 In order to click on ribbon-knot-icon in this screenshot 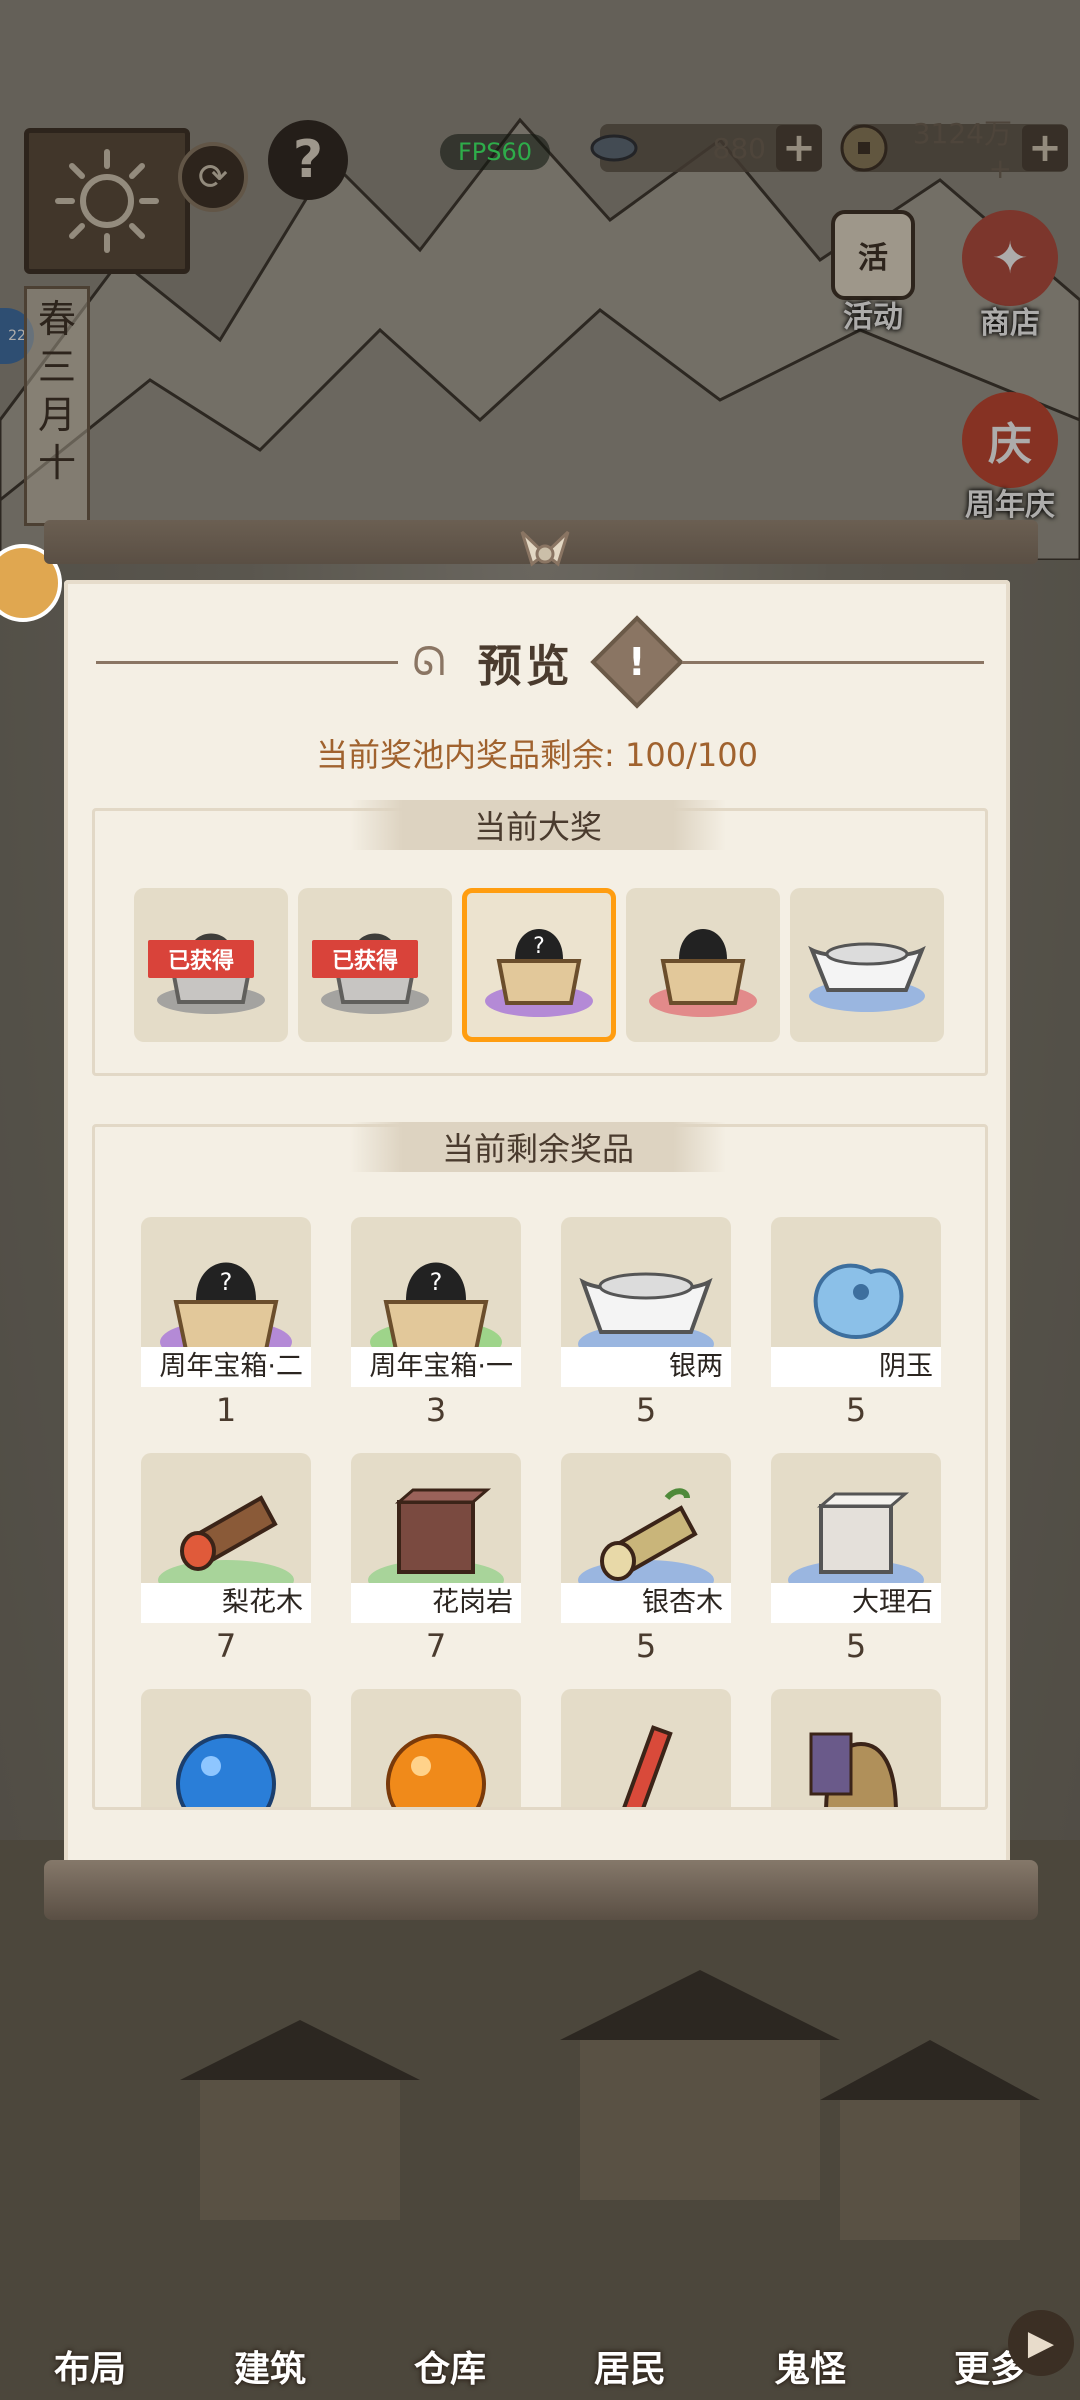, I will do `click(545, 554)`.